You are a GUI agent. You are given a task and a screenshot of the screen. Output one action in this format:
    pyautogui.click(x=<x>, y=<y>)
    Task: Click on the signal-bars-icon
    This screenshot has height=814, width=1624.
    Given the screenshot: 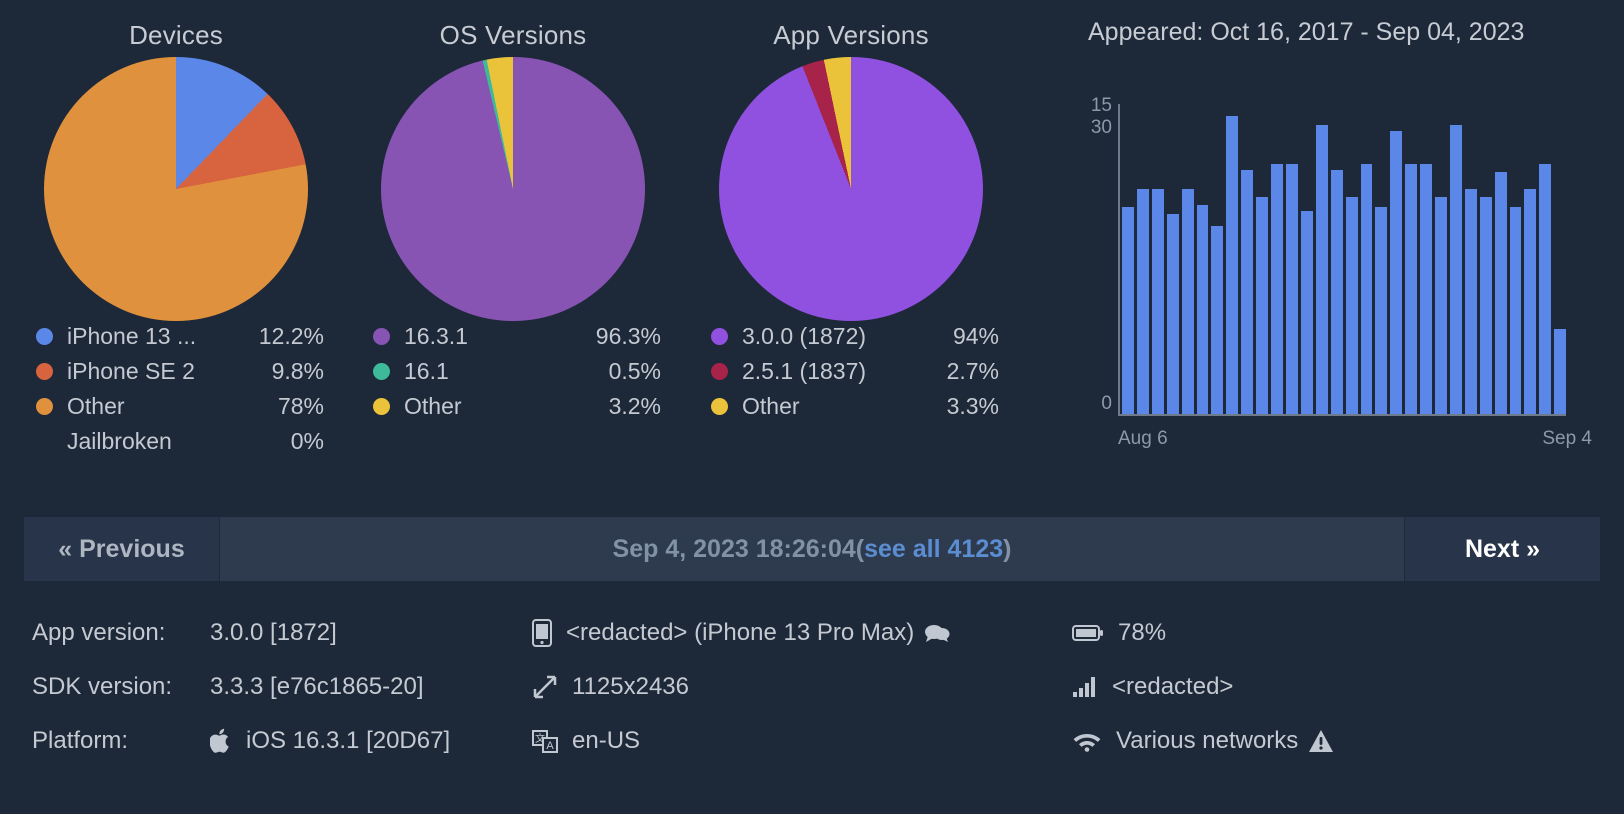 What is the action you would take?
    pyautogui.click(x=1085, y=687)
    